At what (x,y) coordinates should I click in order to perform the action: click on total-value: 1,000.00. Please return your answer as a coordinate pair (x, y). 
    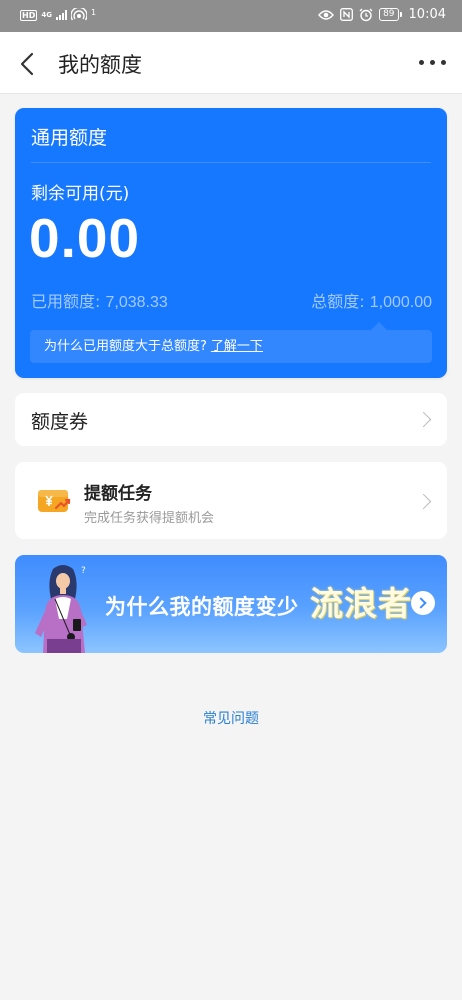
    Looking at the image, I should click on (400, 302).